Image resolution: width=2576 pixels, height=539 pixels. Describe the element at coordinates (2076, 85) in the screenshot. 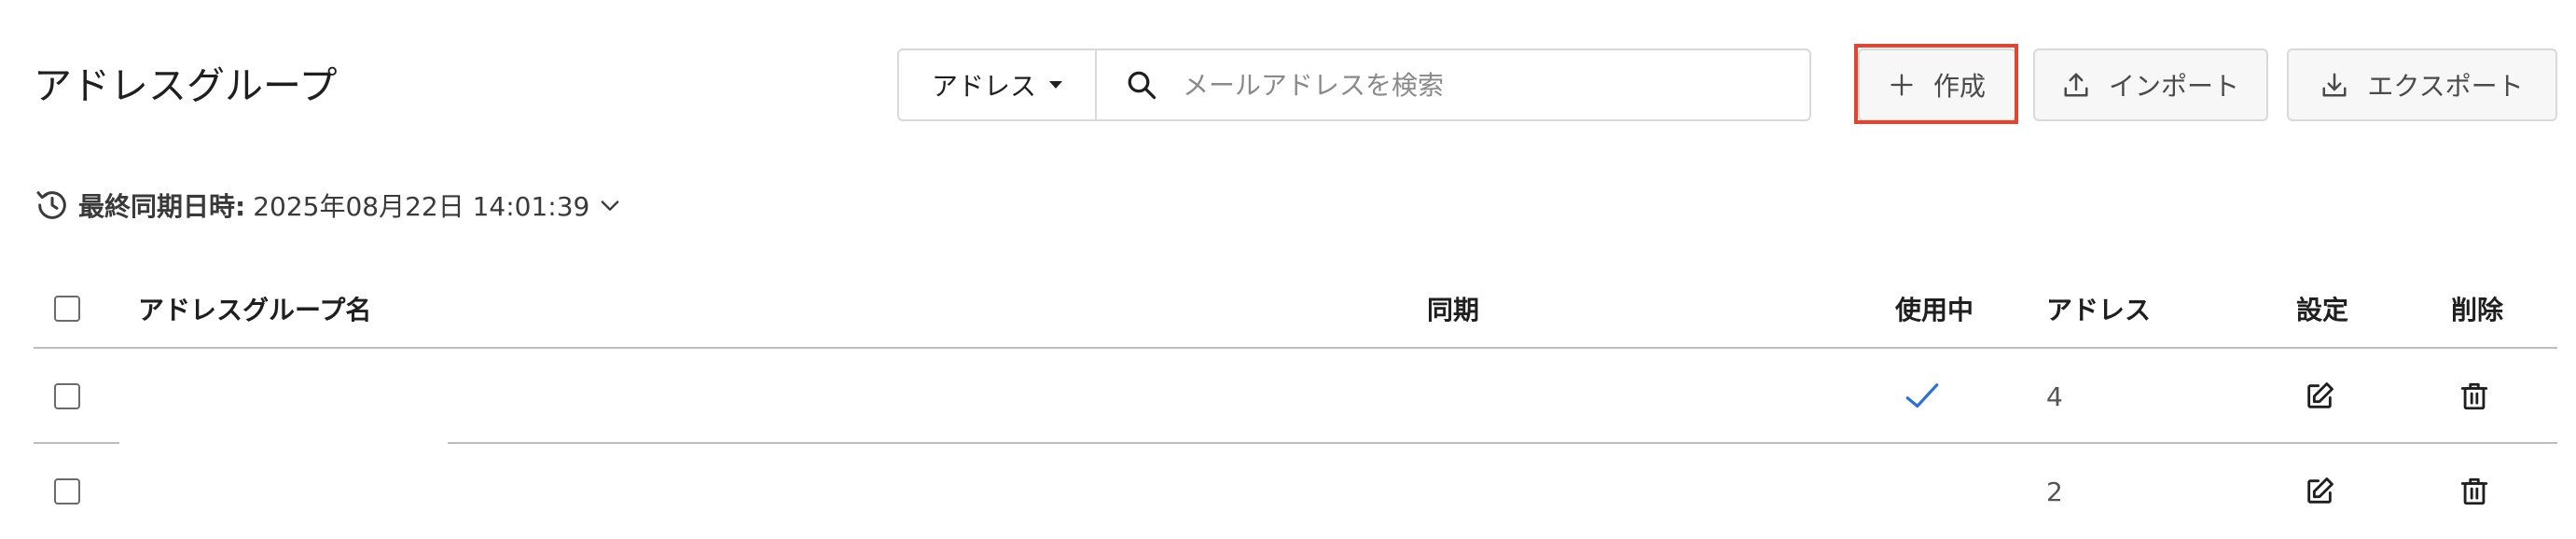

I see `upload-icon` at that location.